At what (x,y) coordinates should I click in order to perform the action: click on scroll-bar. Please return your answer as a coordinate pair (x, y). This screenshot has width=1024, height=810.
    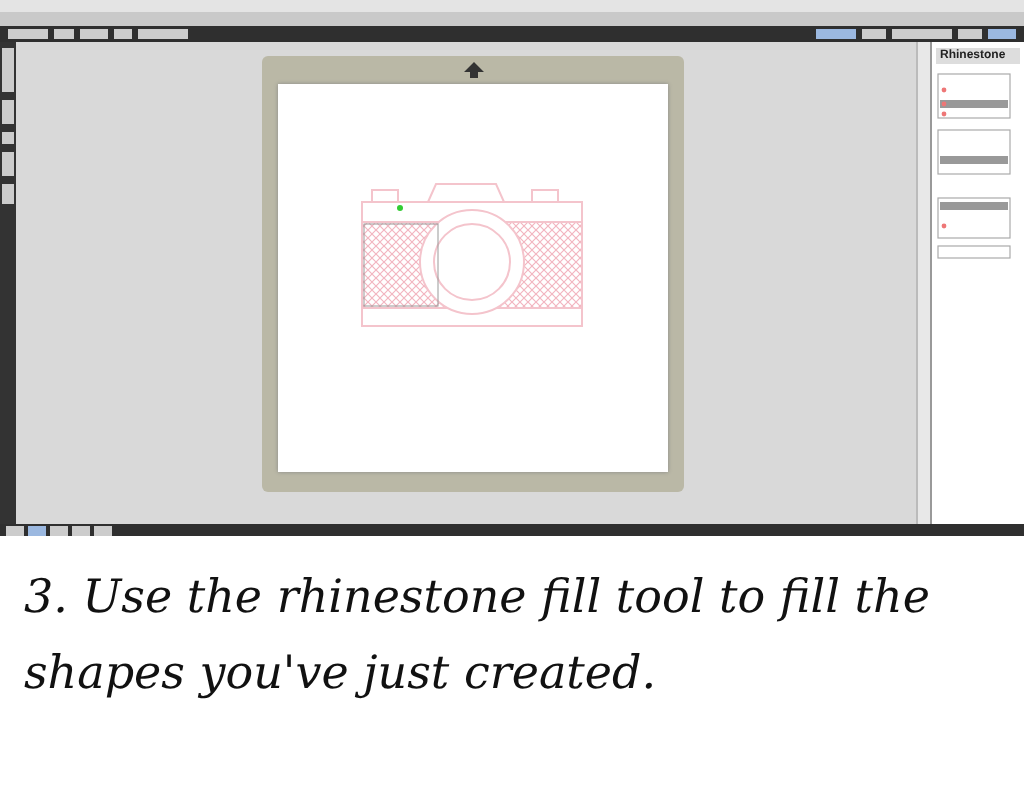
    Looking at the image, I should click on (923, 283).